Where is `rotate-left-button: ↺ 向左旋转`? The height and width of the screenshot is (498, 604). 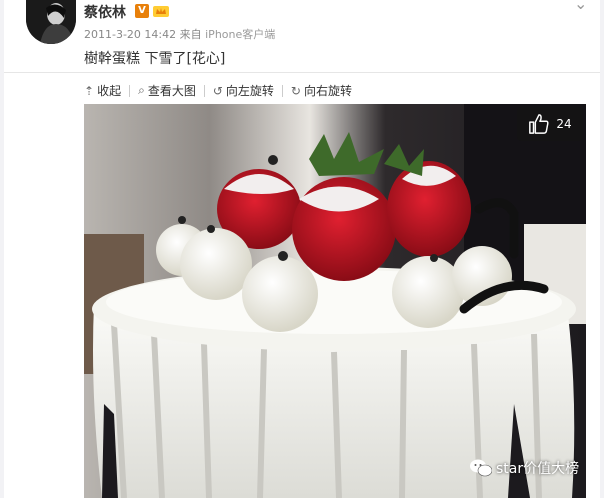 rotate-left-button: ↺ 向左旋转 is located at coordinates (243, 90).